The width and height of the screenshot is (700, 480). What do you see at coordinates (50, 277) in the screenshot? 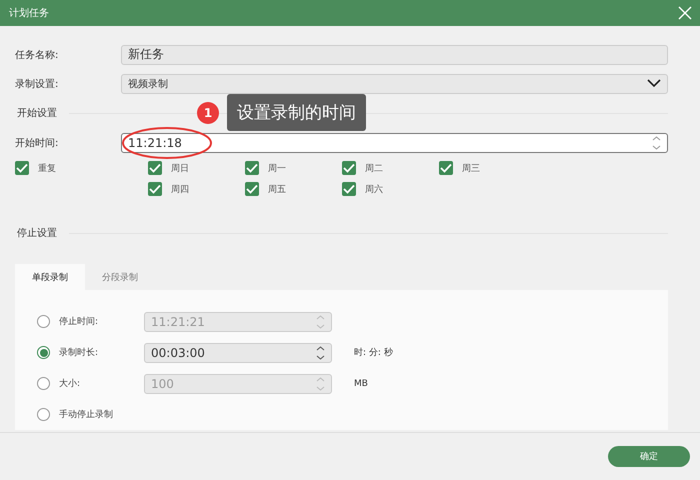
I see `tab: 单段录制` at bounding box center [50, 277].